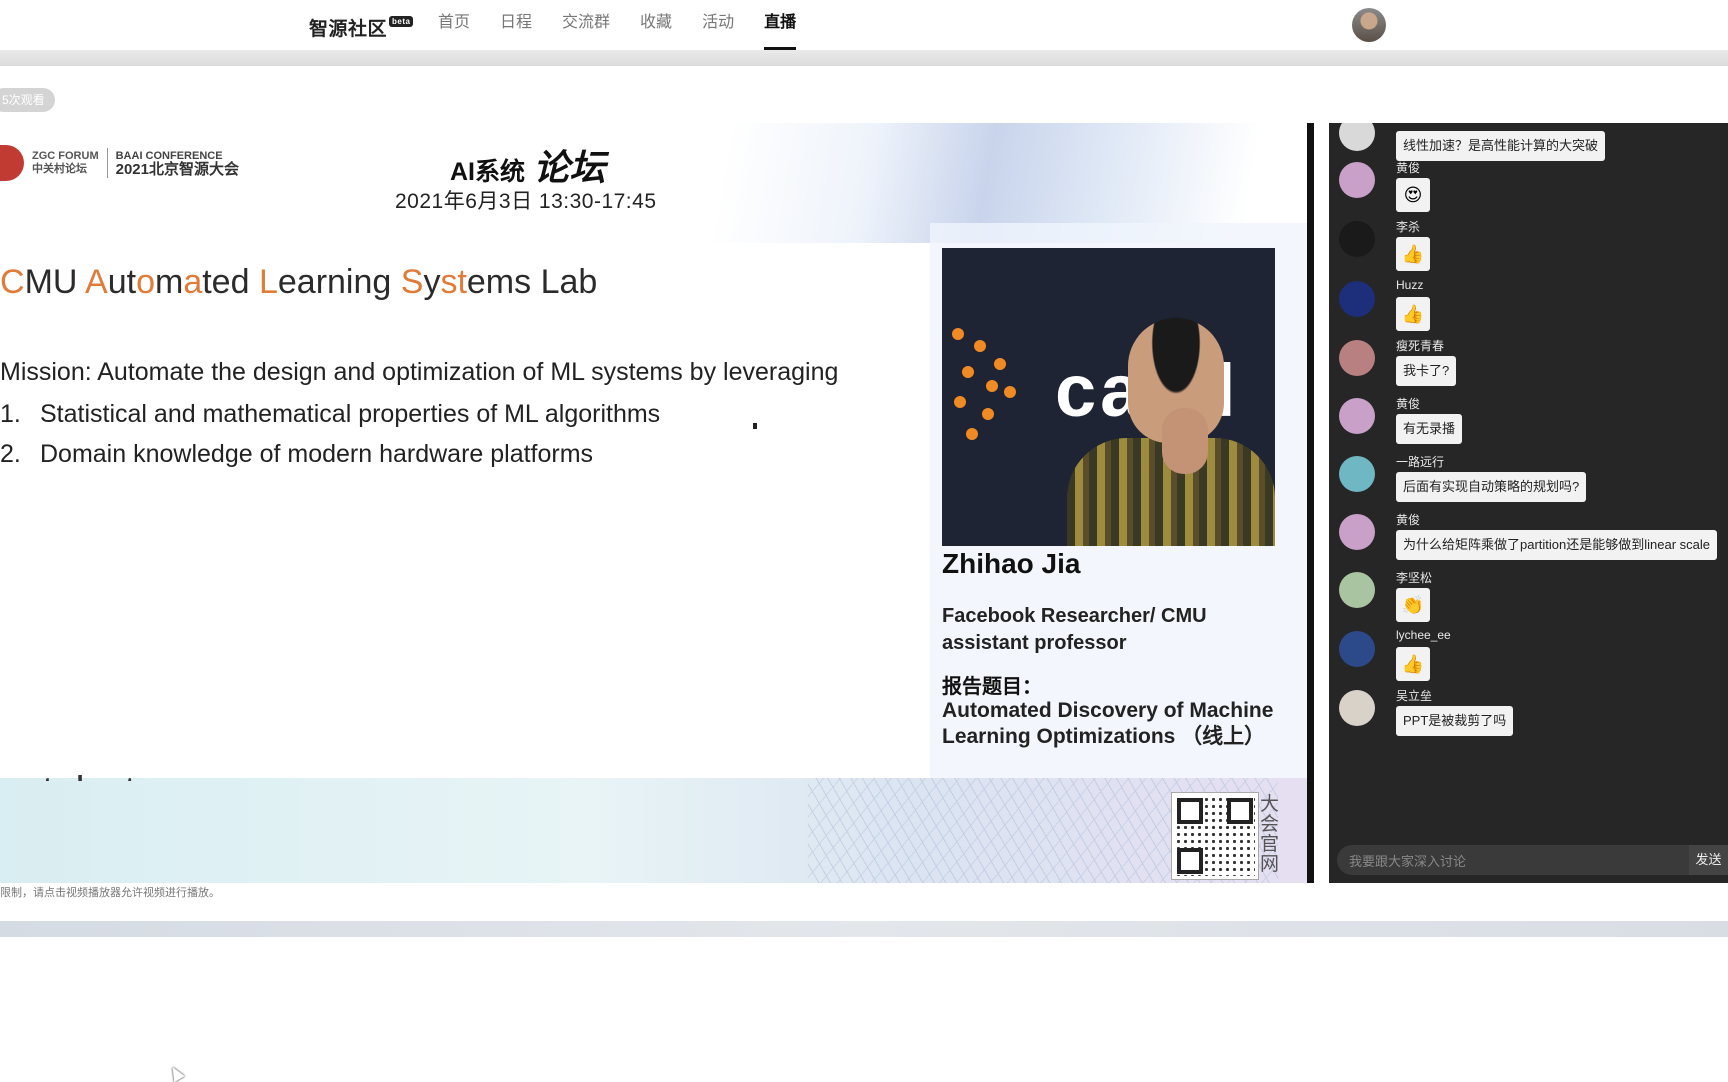 This screenshot has width=1728, height=1082. What do you see at coordinates (656, 25) in the screenshot?
I see `nav-item: 收藏` at bounding box center [656, 25].